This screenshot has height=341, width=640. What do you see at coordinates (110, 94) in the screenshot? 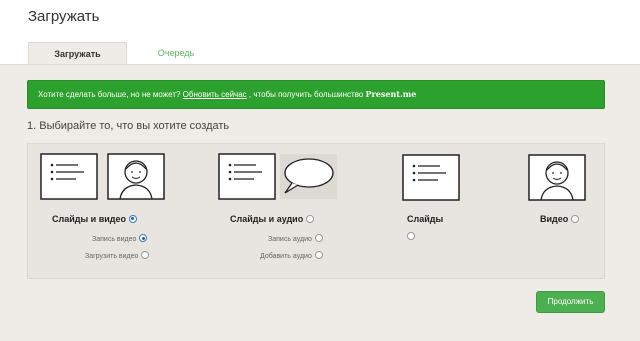
I see `banner-text-before: Хотите сделать больше, но не может?` at bounding box center [110, 94].